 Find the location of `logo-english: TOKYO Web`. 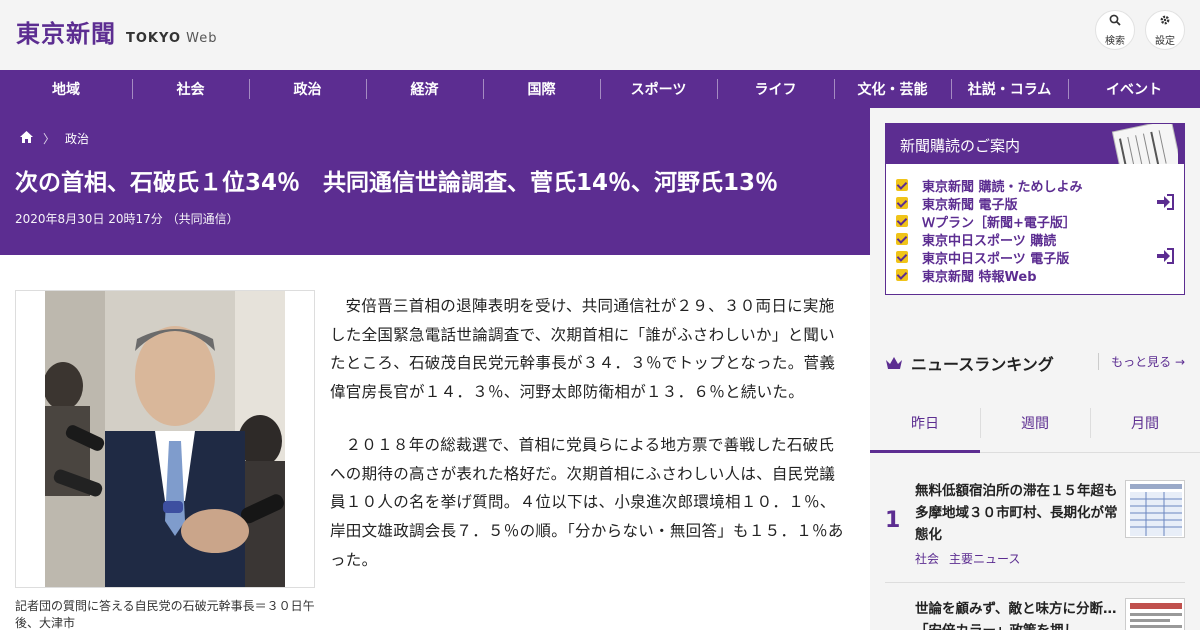

logo-english: TOKYO Web is located at coordinates (171, 38).